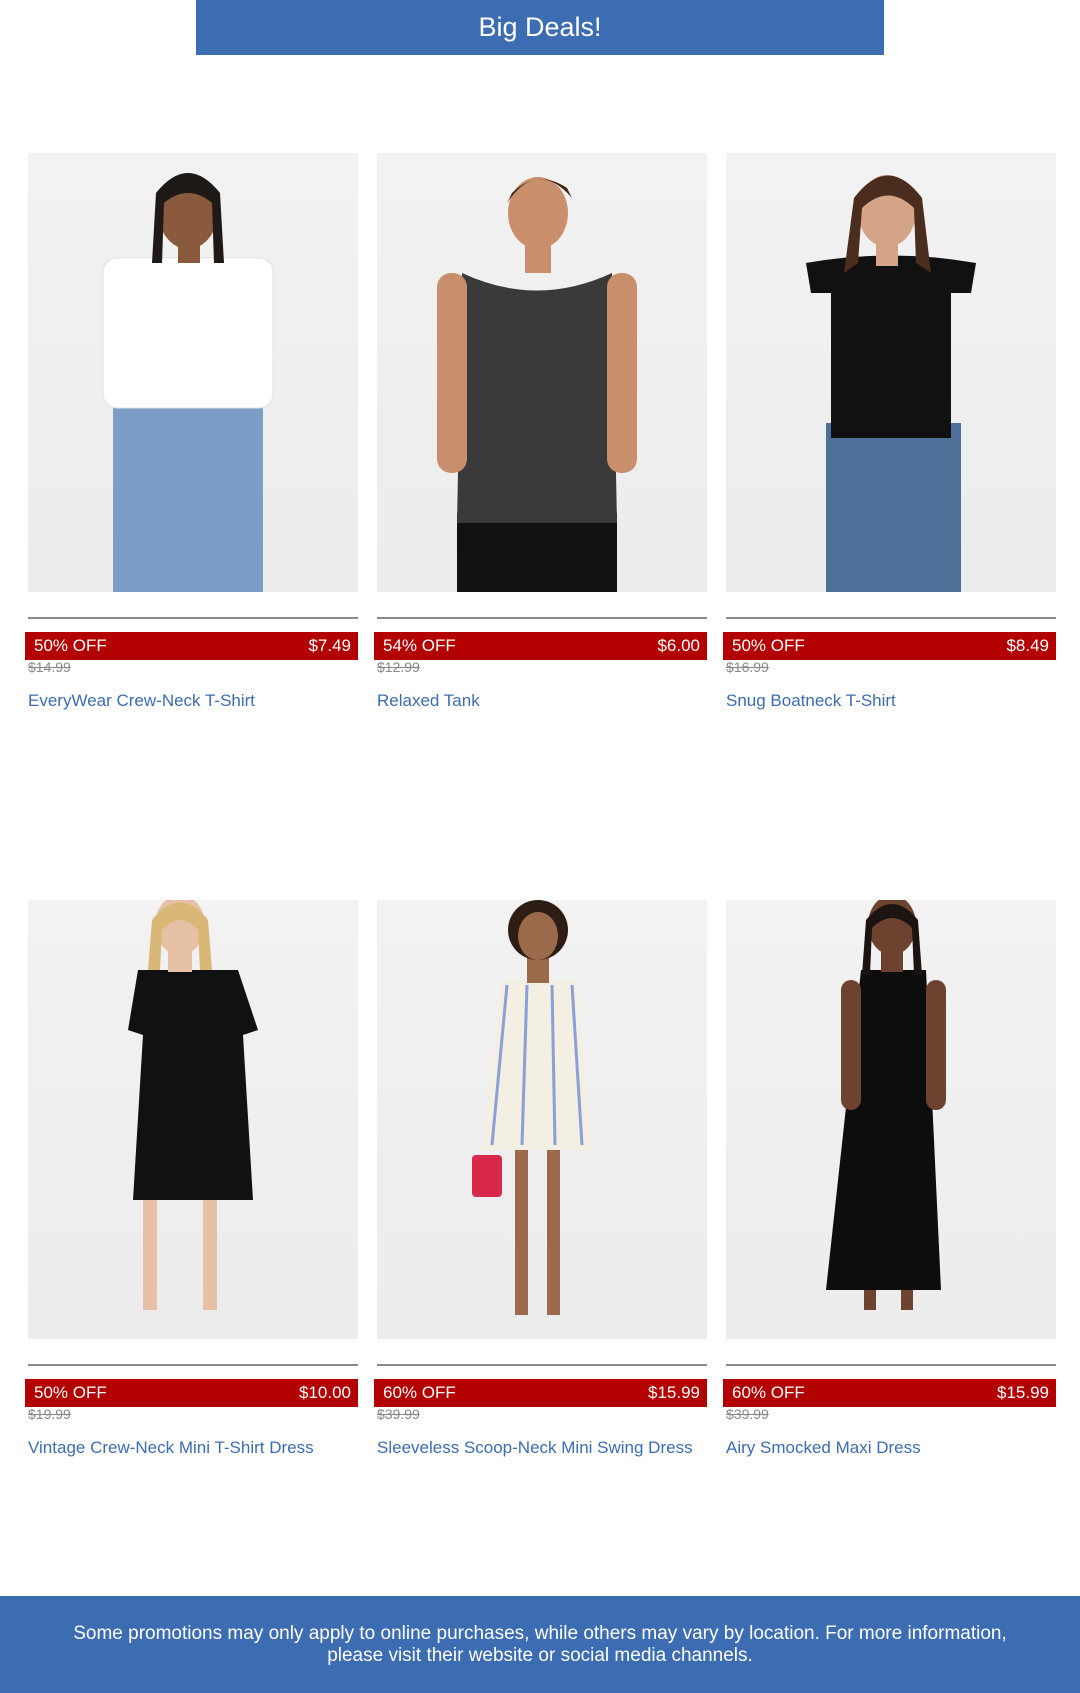  What do you see at coordinates (191, 1393) in the screenshot?
I see `deal-bar: 50% OFF $10.00` at bounding box center [191, 1393].